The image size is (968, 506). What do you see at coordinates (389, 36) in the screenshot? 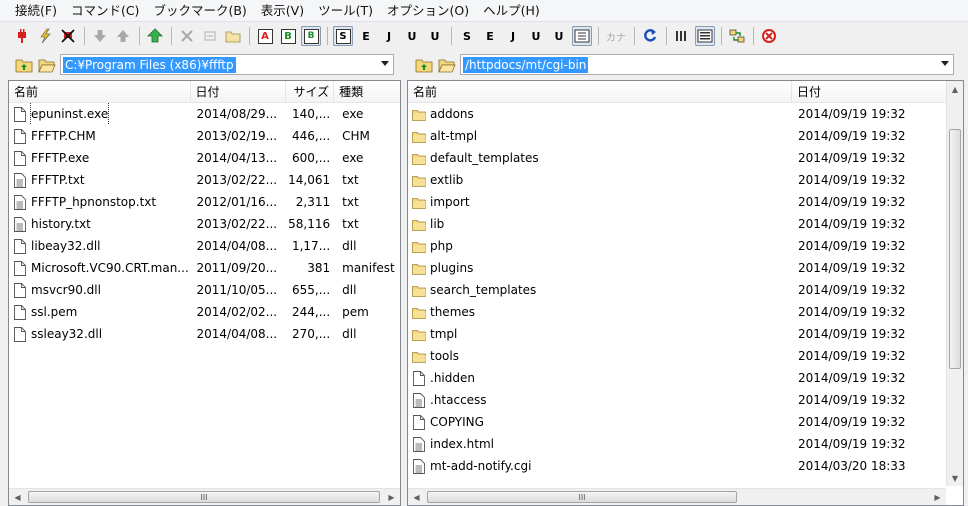
I see `remote-jis-button: J` at bounding box center [389, 36].